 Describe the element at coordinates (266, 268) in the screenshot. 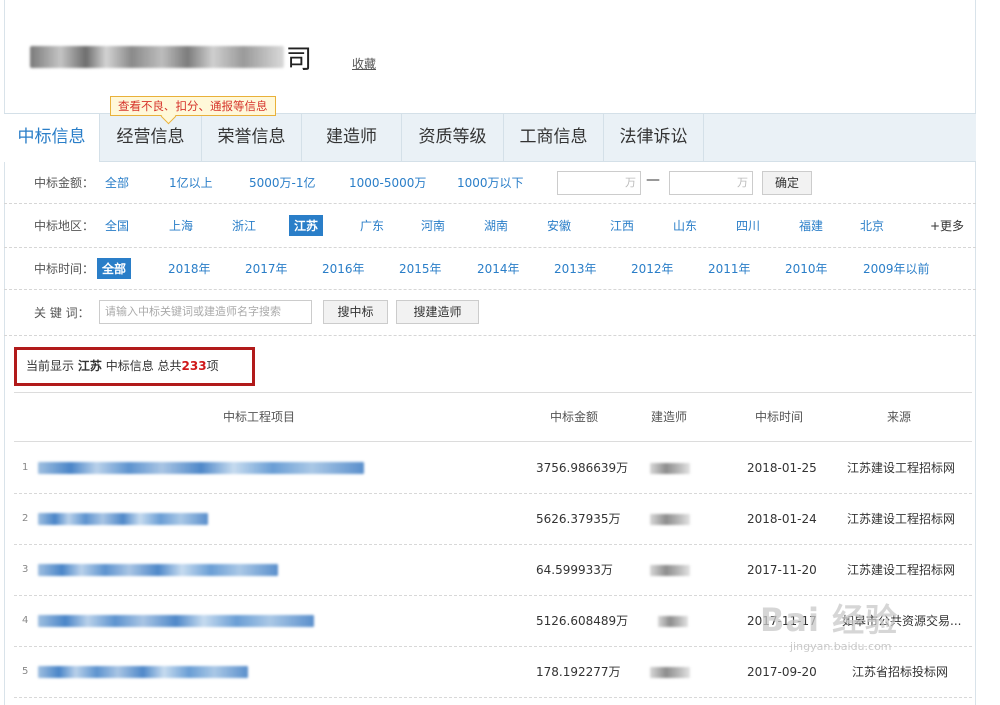

I see `time-option: 2017年` at that location.